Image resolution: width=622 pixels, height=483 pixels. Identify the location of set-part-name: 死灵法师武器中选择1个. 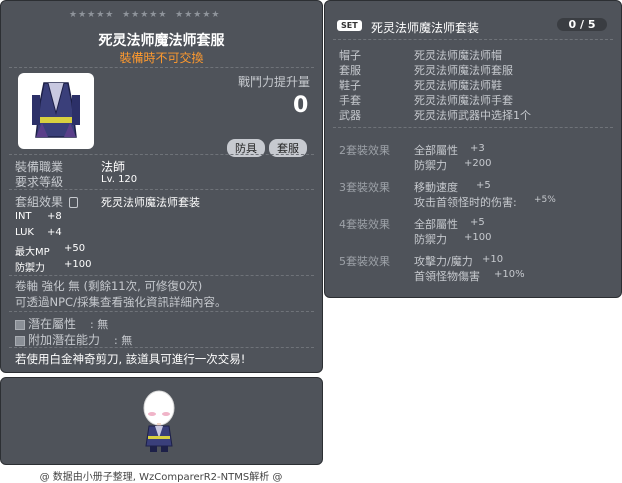
(472, 115).